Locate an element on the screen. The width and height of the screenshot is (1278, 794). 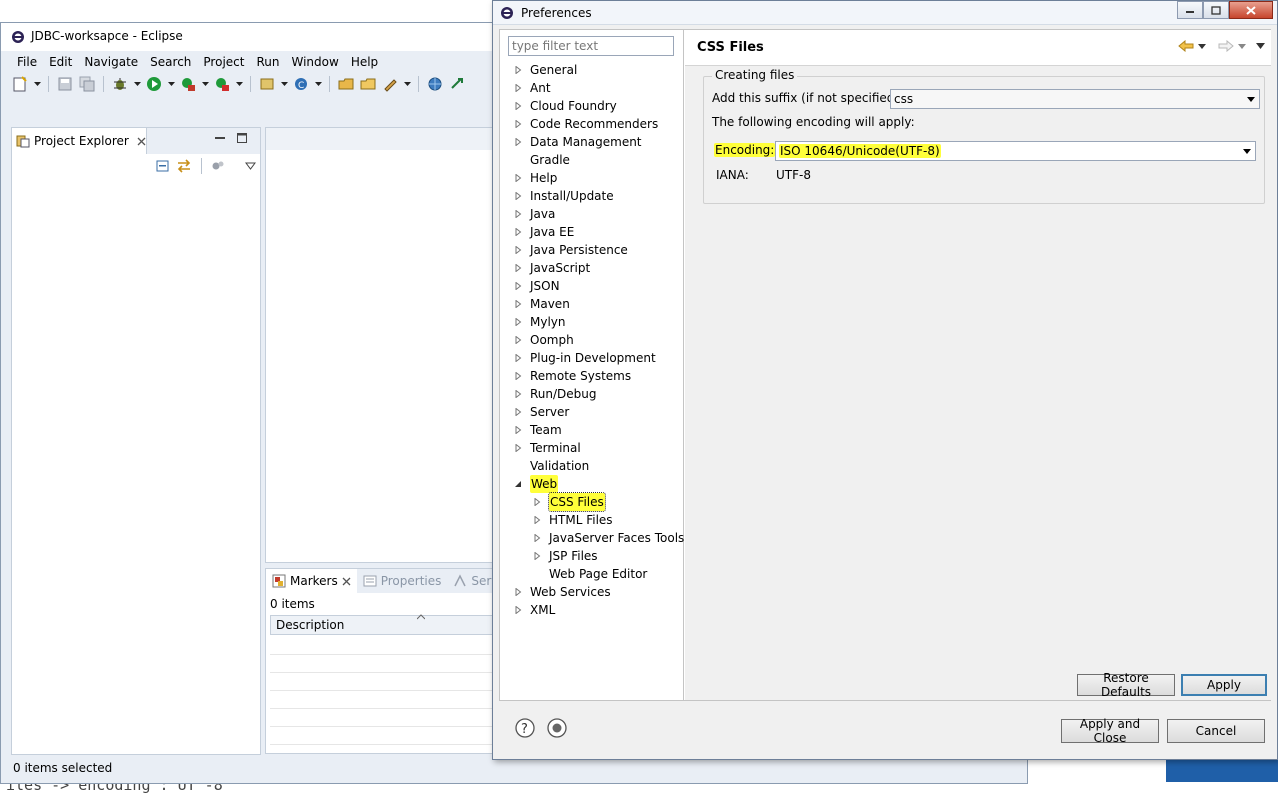
tree-item: CSS Files is located at coordinates (603, 502).